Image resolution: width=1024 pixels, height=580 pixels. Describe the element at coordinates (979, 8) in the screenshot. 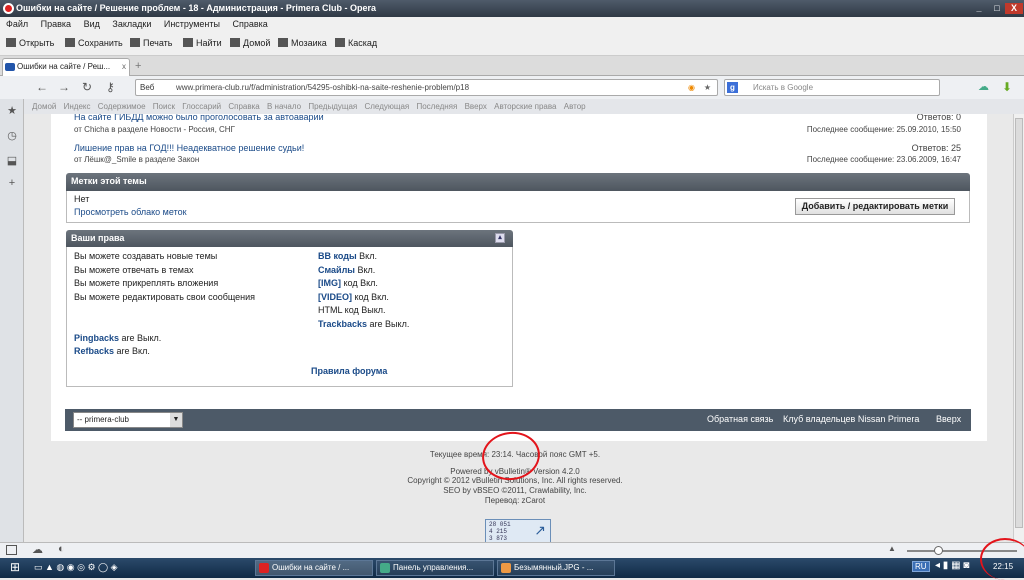

I see `minimize-button: _` at that location.